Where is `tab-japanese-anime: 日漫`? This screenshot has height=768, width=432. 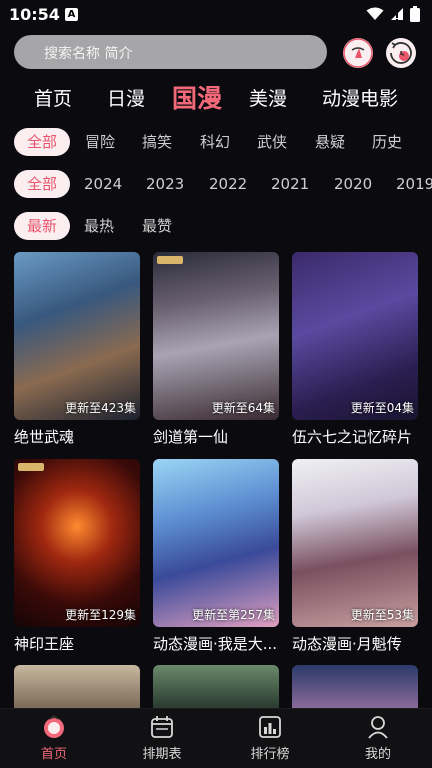
tab-japanese-anime: 日漫 is located at coordinates (126, 97).